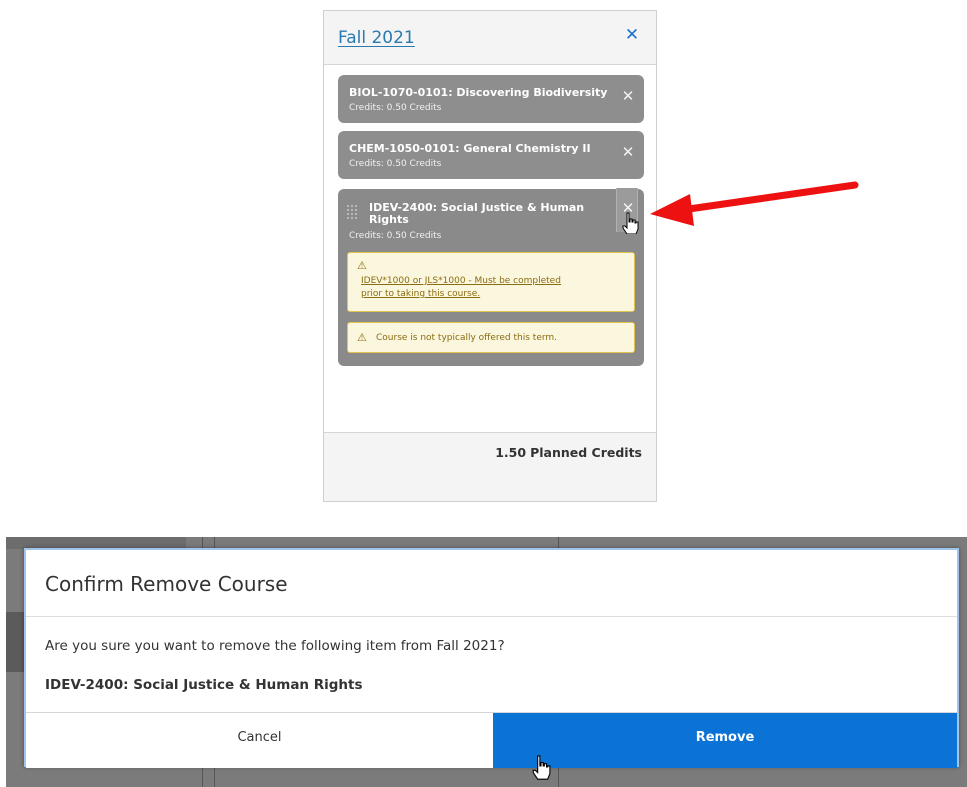 This screenshot has height=787, width=967. What do you see at coordinates (511, 452) in the screenshot?
I see `planned-credits-value: 1.50` at bounding box center [511, 452].